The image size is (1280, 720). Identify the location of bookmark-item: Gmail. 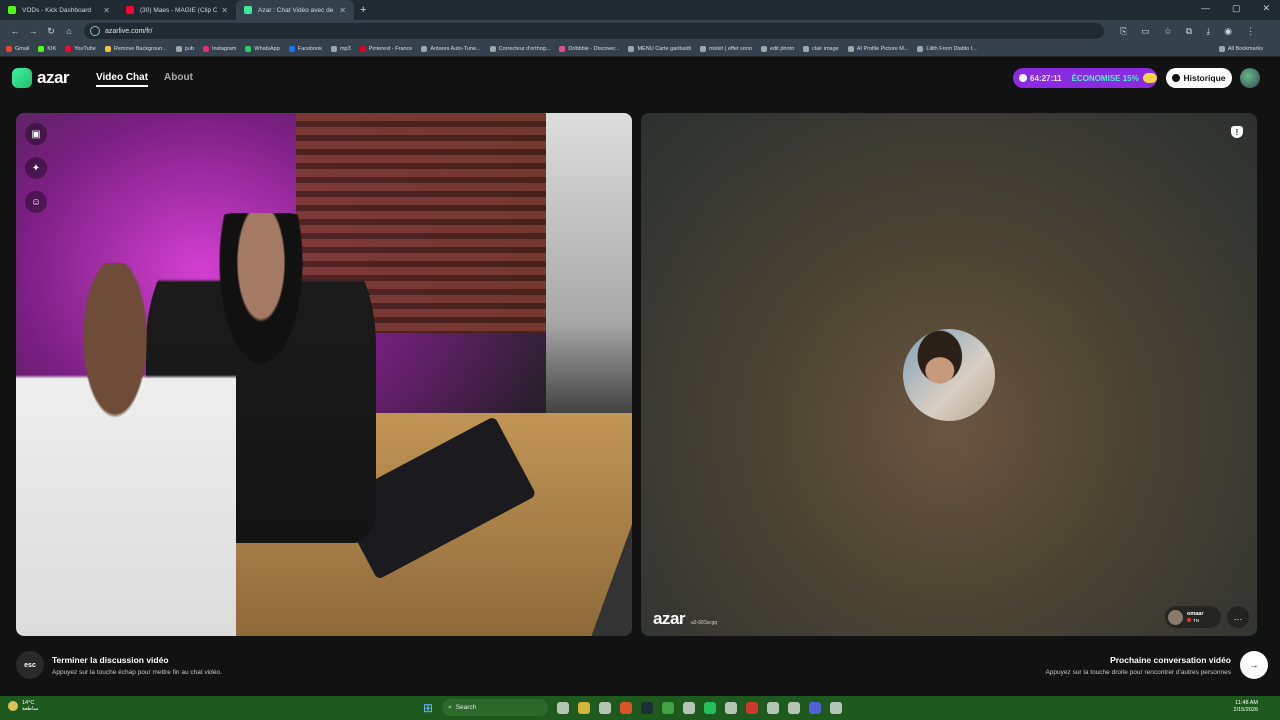
(17, 49).